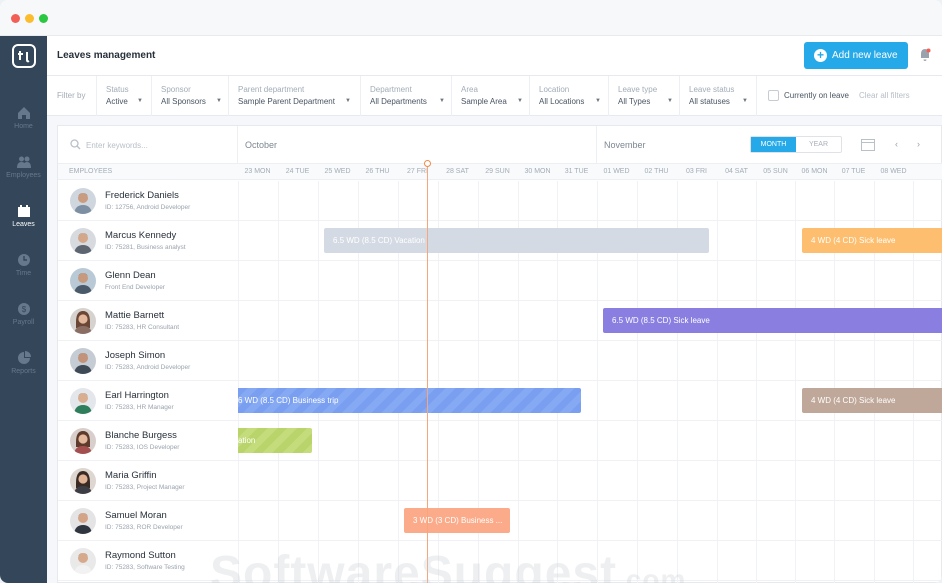  I want to click on leaves-icon, so click(23, 211).